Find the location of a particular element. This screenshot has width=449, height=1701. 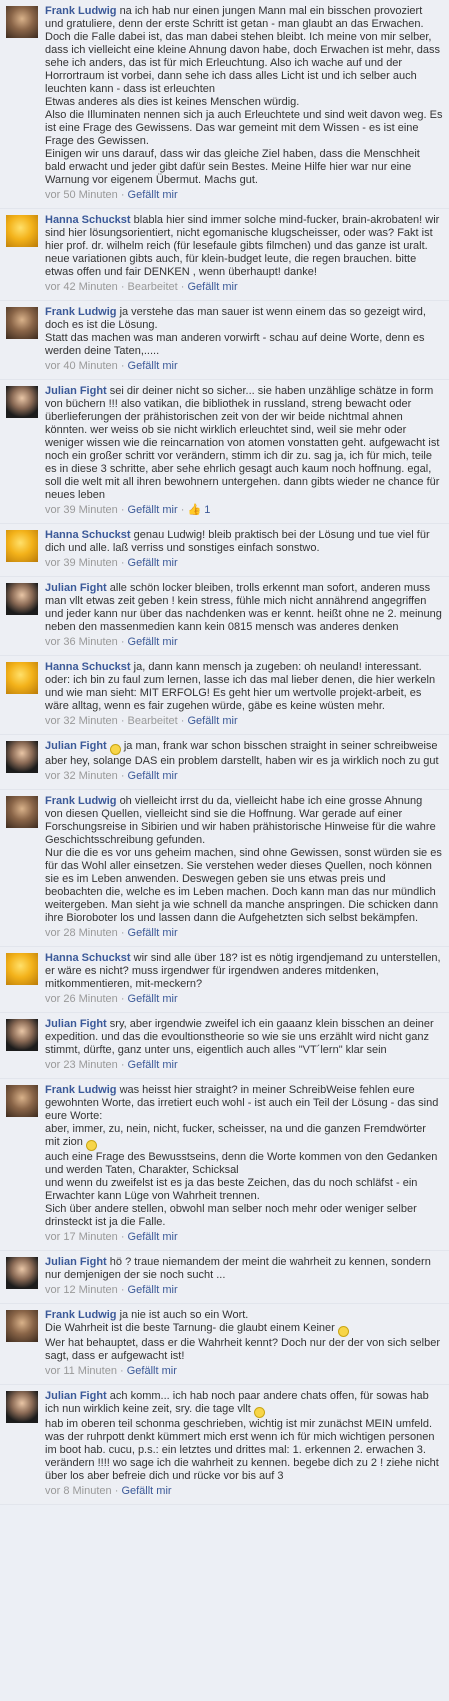

comment-time: vor 40 Minuten is located at coordinates (81, 366).